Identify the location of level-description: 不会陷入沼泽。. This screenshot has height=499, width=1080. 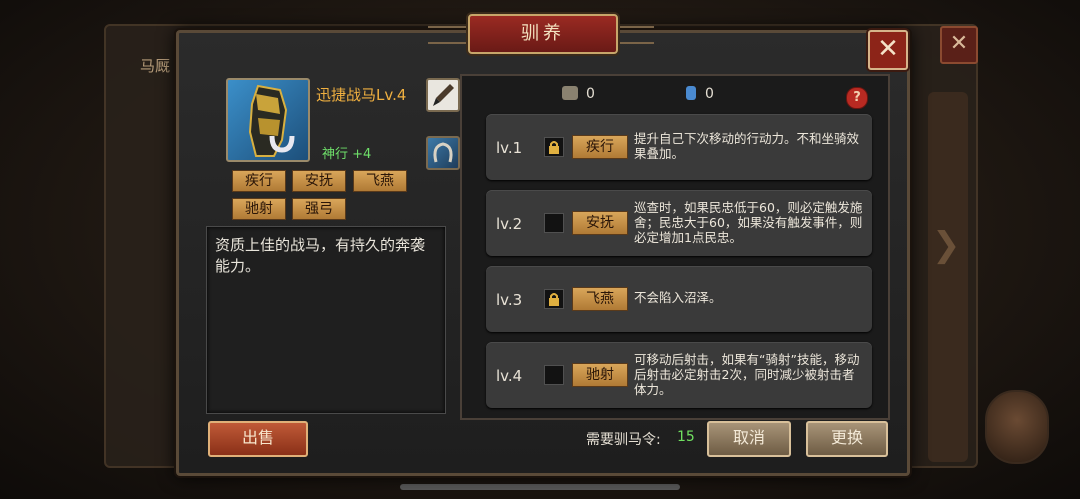
(678, 297).